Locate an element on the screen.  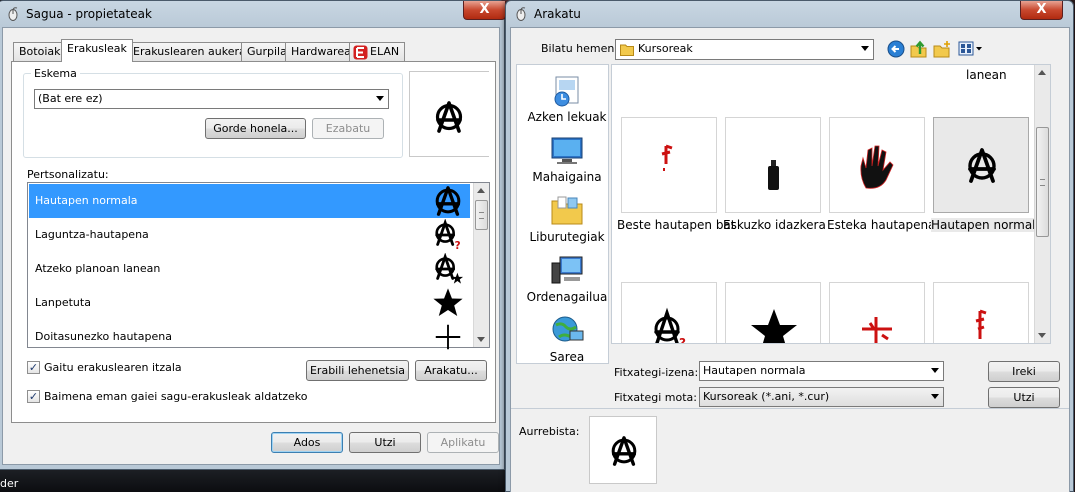
list-item: Atzeko planoan lanean is located at coordinates (249, 269).